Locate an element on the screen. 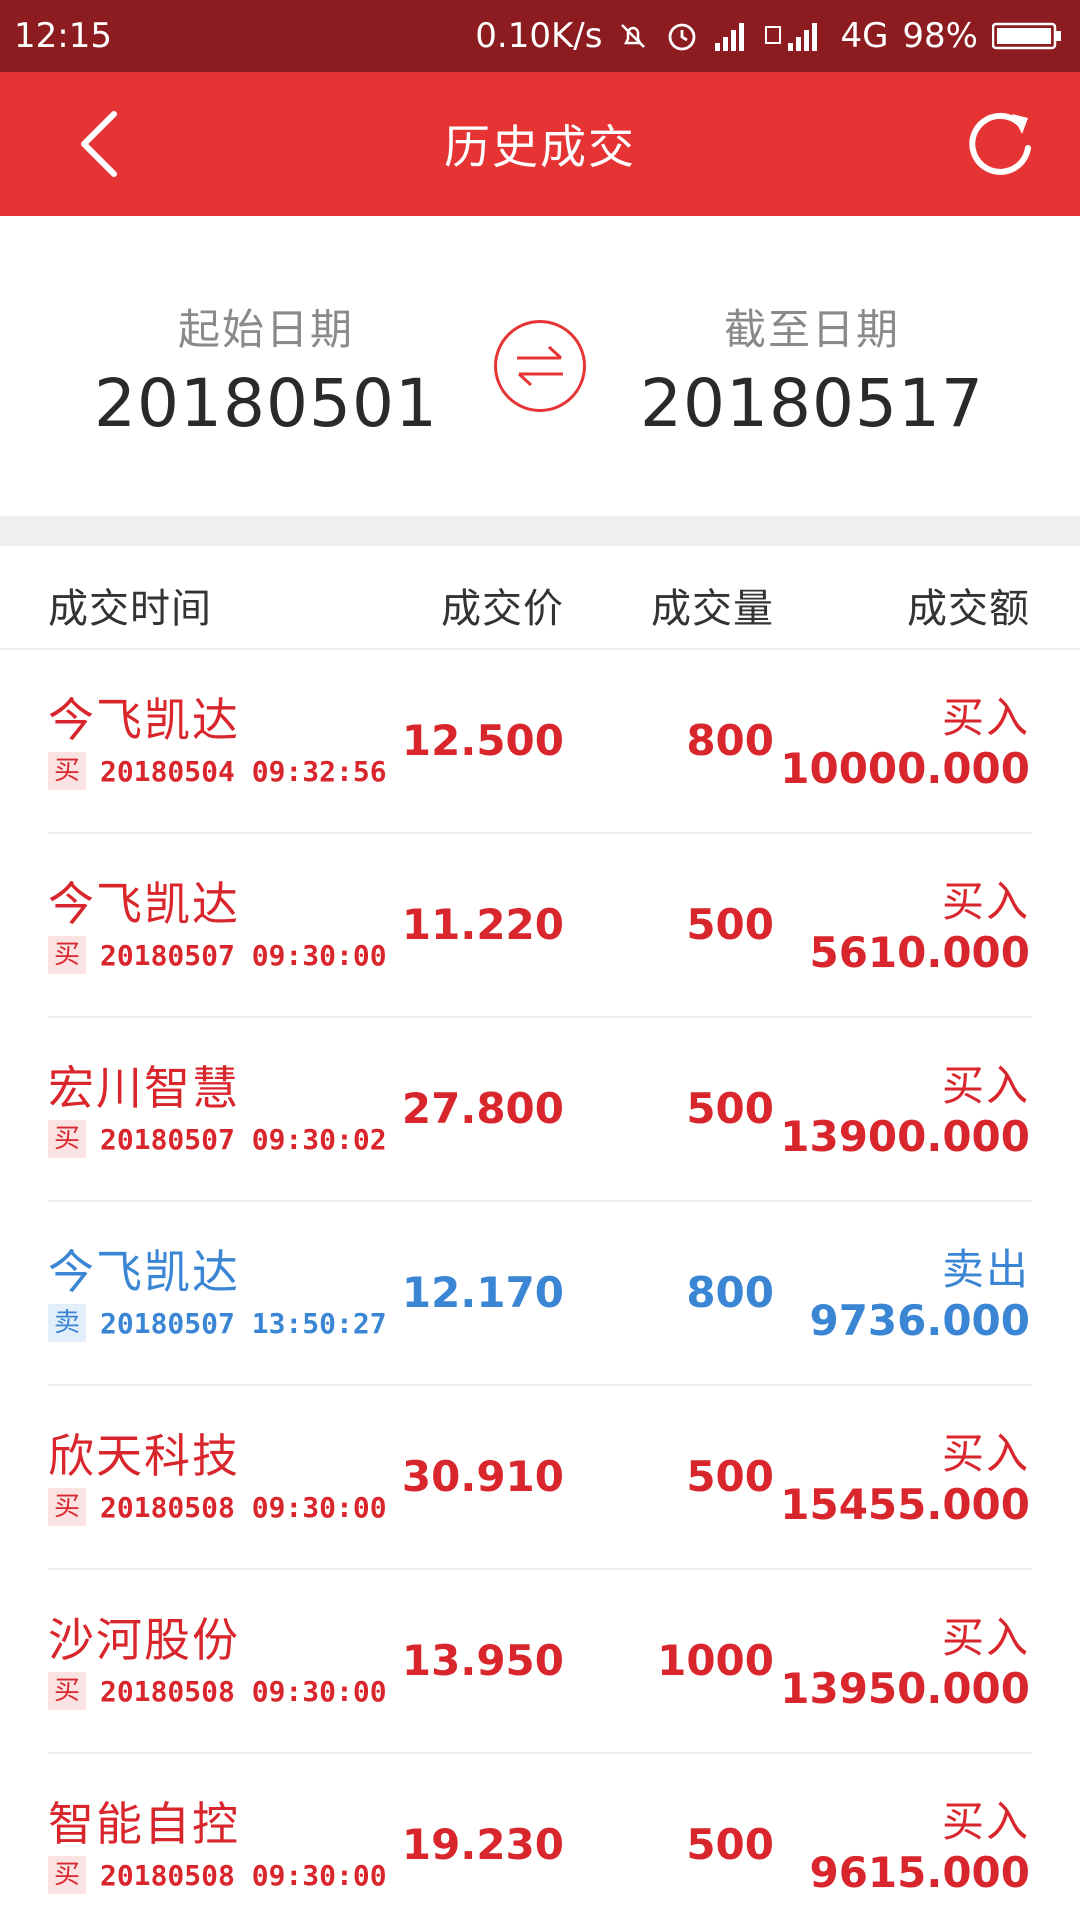  trade-amount: 13900.000 is located at coordinates (905, 1136).